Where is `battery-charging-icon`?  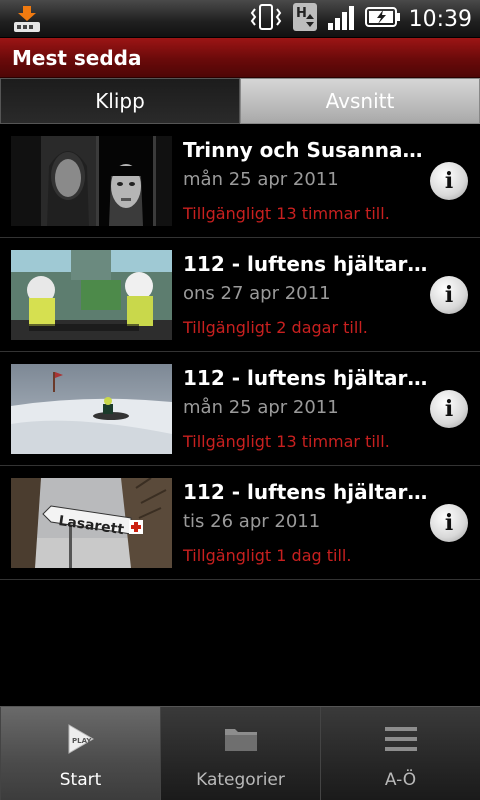
battery-charging-icon is located at coordinates (382, 19).